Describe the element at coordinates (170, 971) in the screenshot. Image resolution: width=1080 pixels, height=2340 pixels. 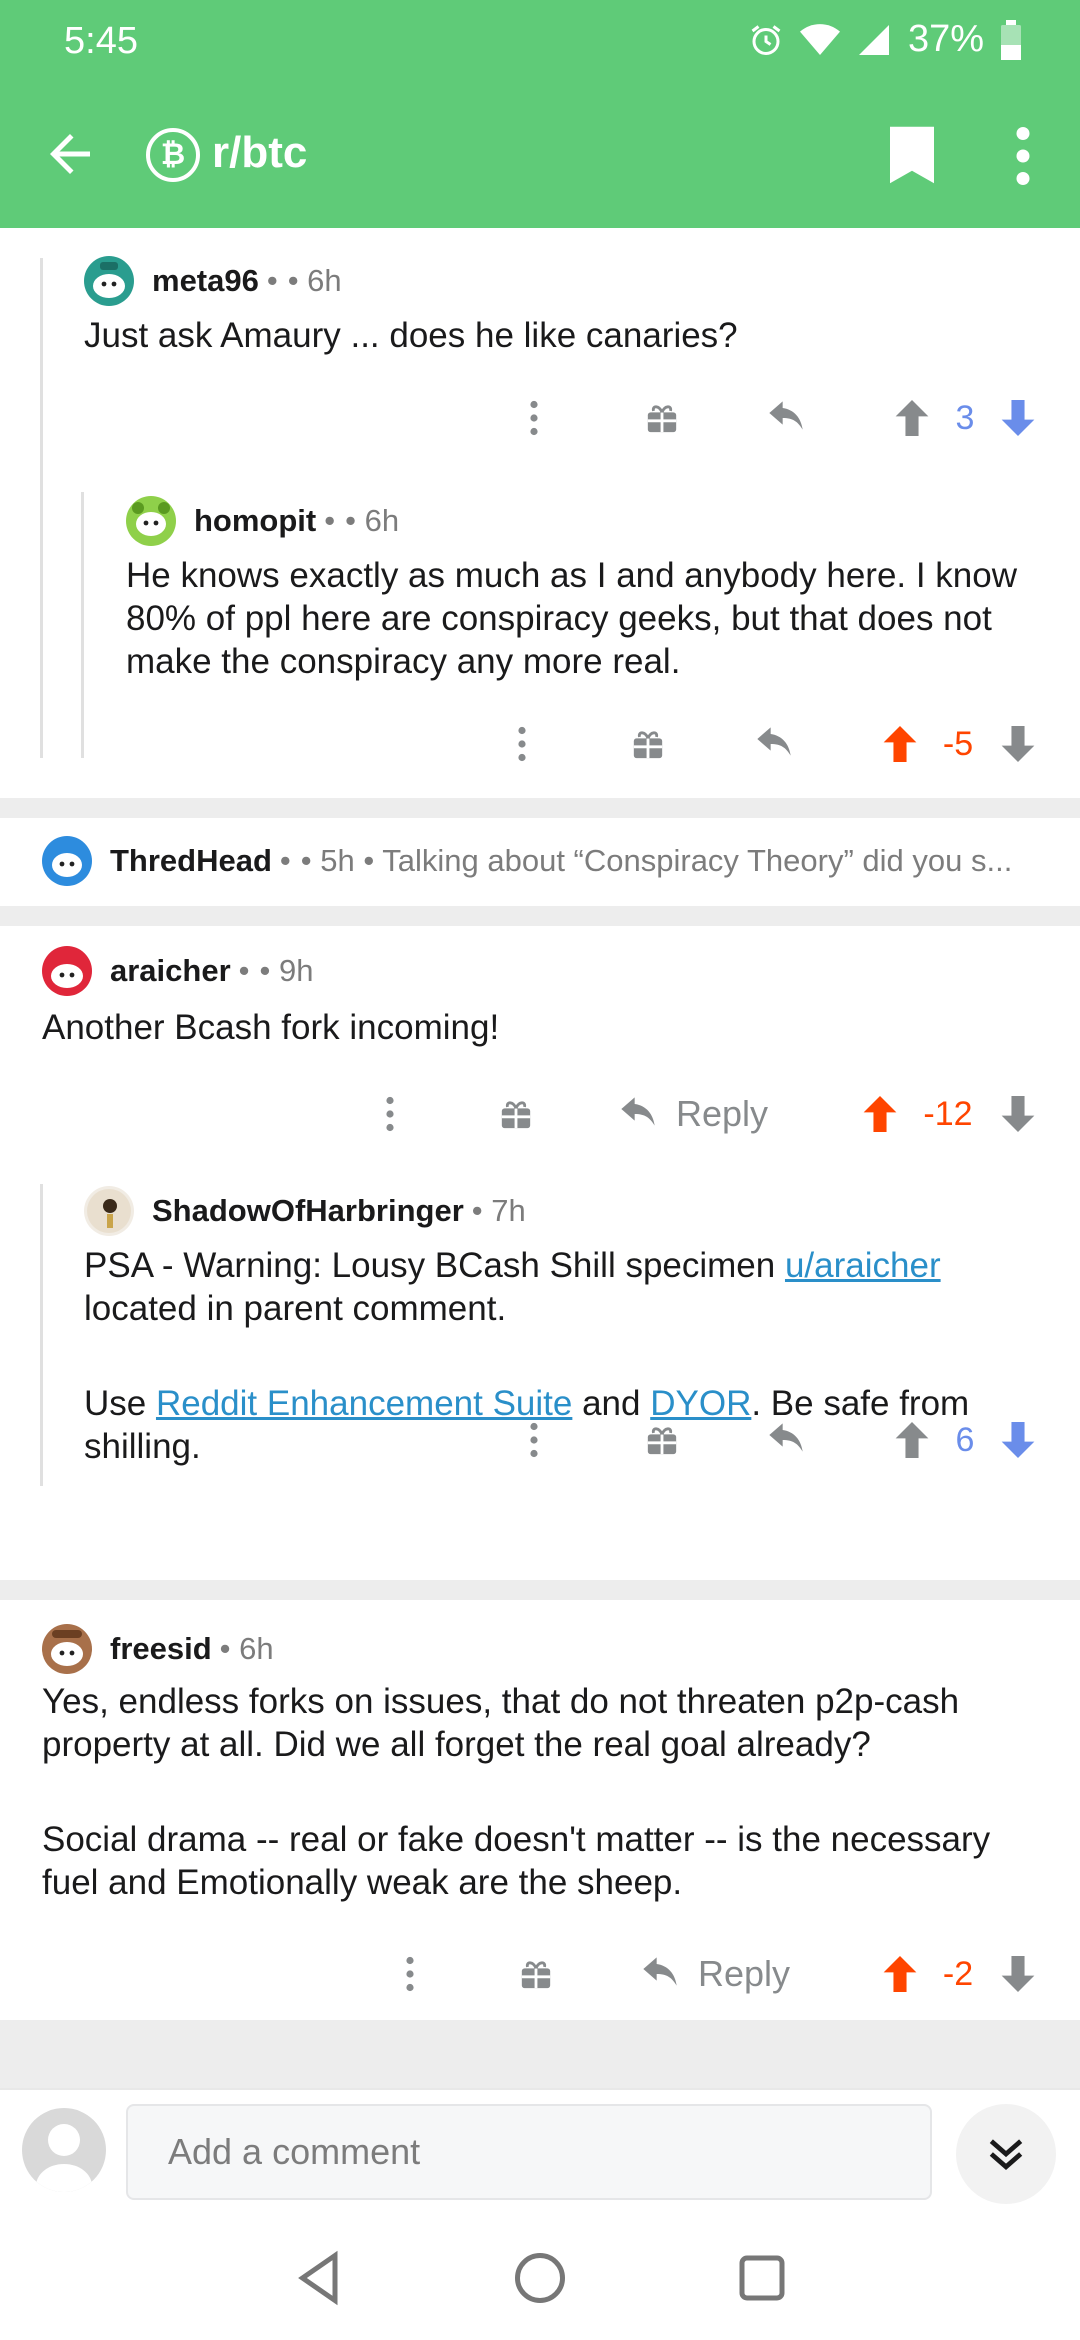
I see `username: araicher` at that location.